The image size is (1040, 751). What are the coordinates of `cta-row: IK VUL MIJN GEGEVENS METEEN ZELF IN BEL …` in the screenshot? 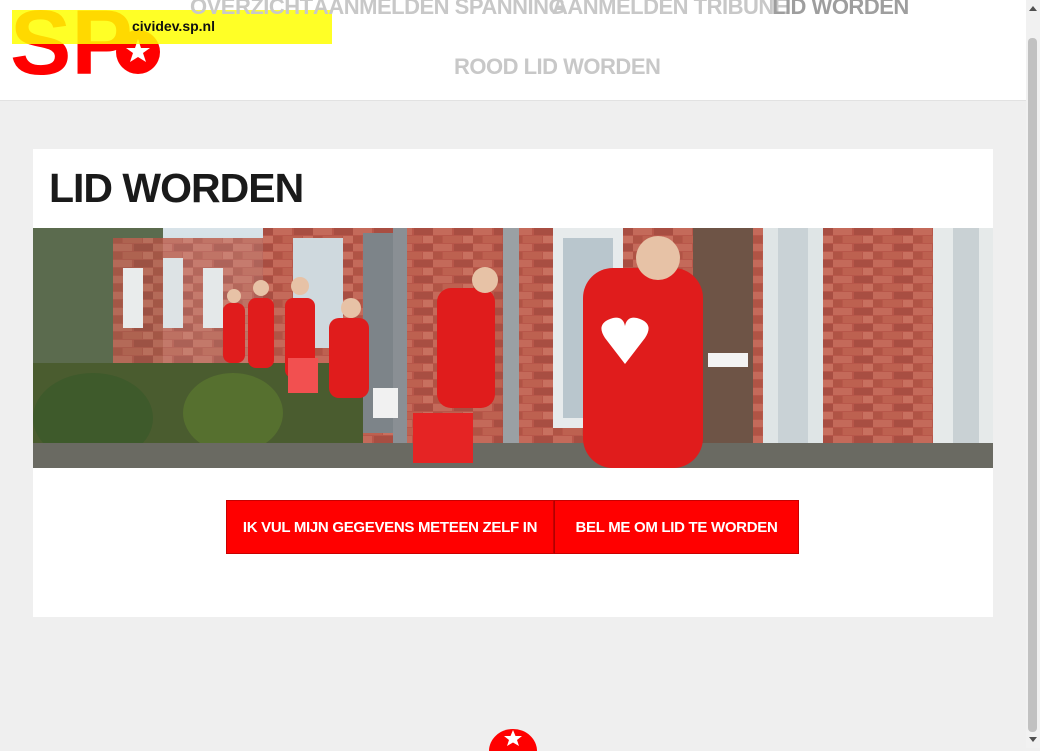 It's located at (512, 527).